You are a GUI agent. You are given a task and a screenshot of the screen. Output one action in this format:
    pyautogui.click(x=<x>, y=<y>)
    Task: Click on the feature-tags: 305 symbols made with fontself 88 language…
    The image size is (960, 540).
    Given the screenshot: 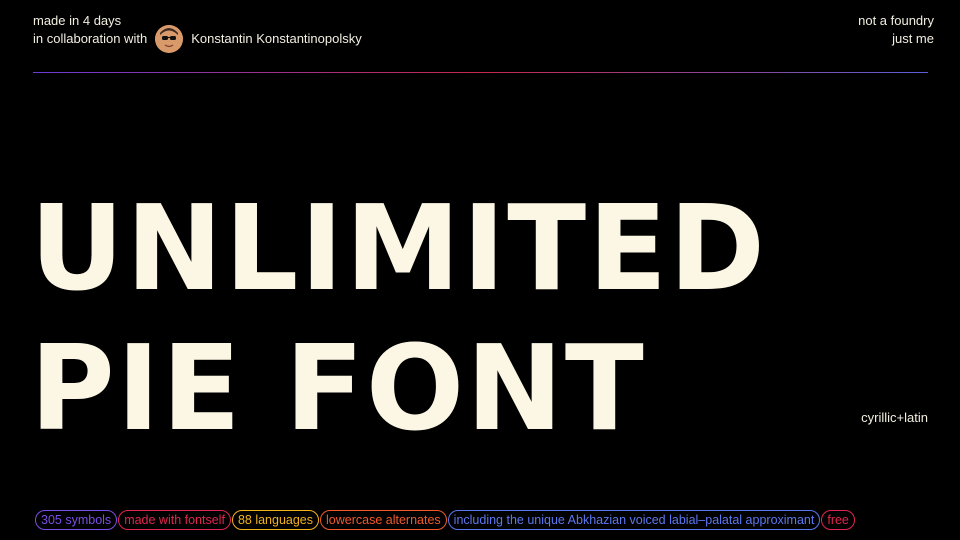 What is the action you would take?
    pyautogui.click(x=445, y=520)
    